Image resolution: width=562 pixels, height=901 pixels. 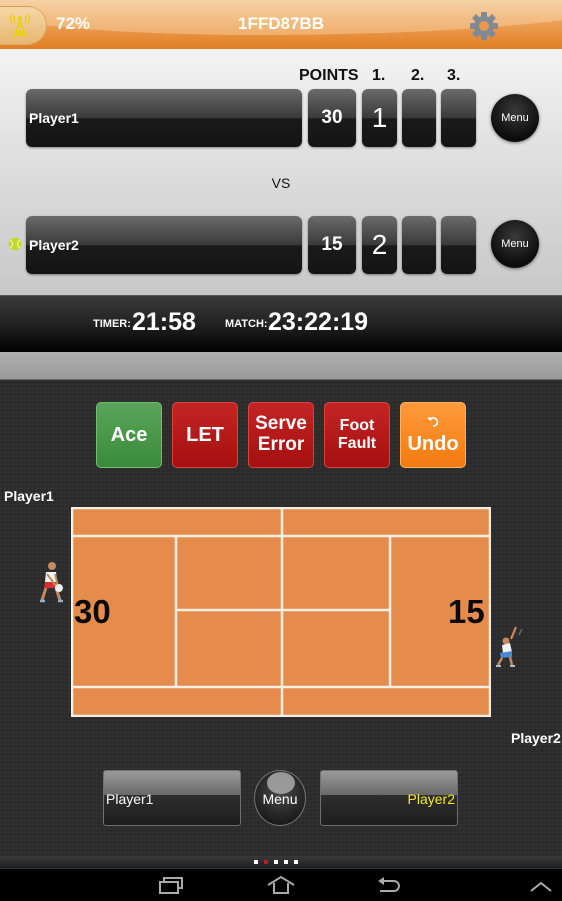 What do you see at coordinates (509, 646) in the screenshot?
I see `player2-server-figure` at bounding box center [509, 646].